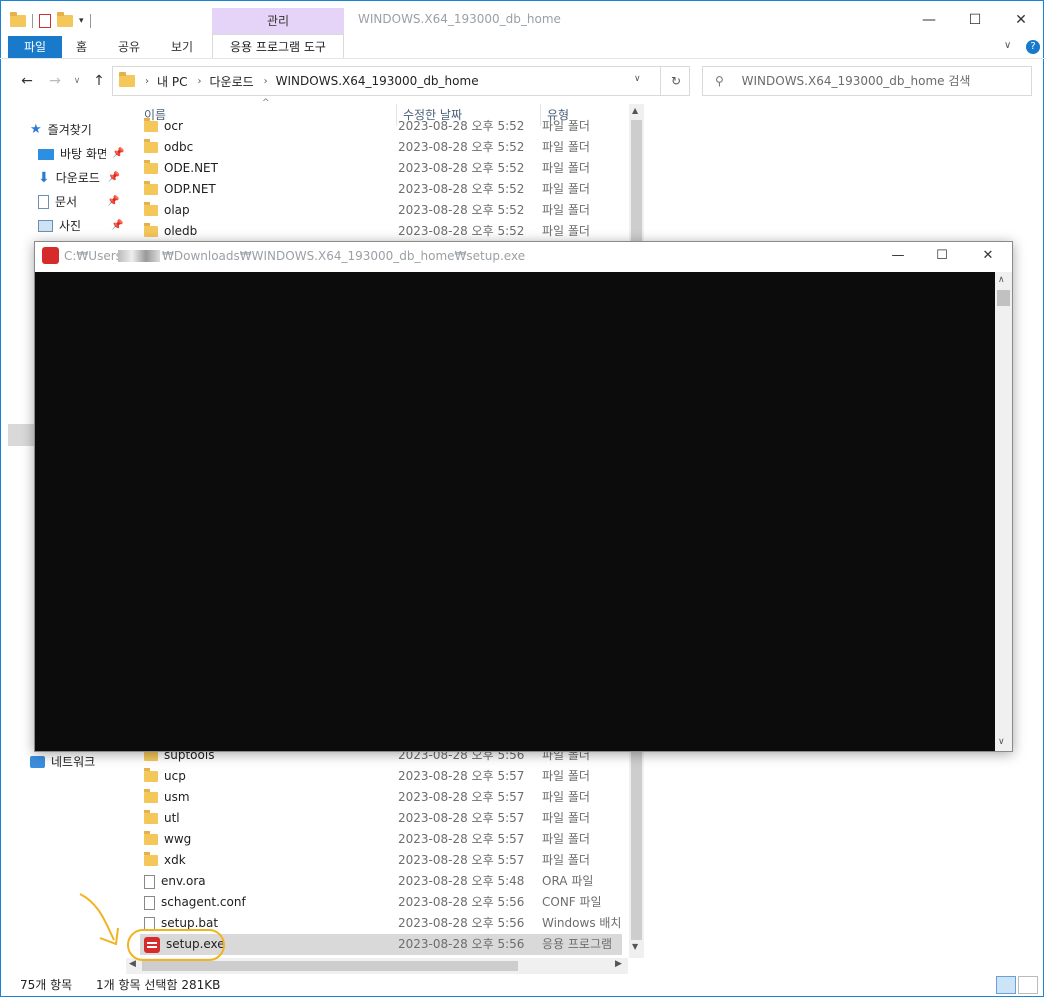 This screenshot has height=999, width=1046. Describe the element at coordinates (50, 255) in the screenshot. I see `oracle-setup-icon` at that location.